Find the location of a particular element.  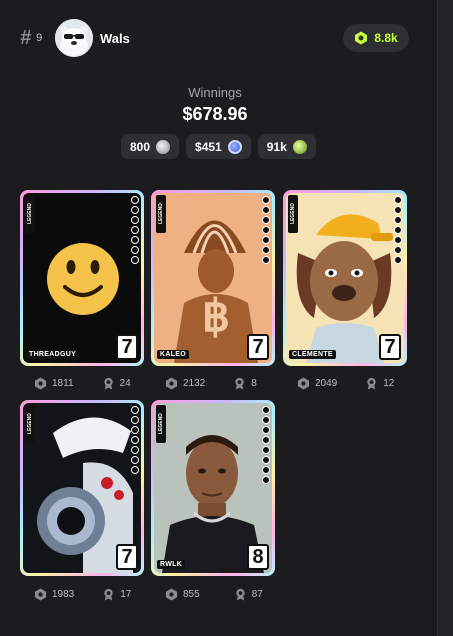

username: Wals is located at coordinates (115, 38).